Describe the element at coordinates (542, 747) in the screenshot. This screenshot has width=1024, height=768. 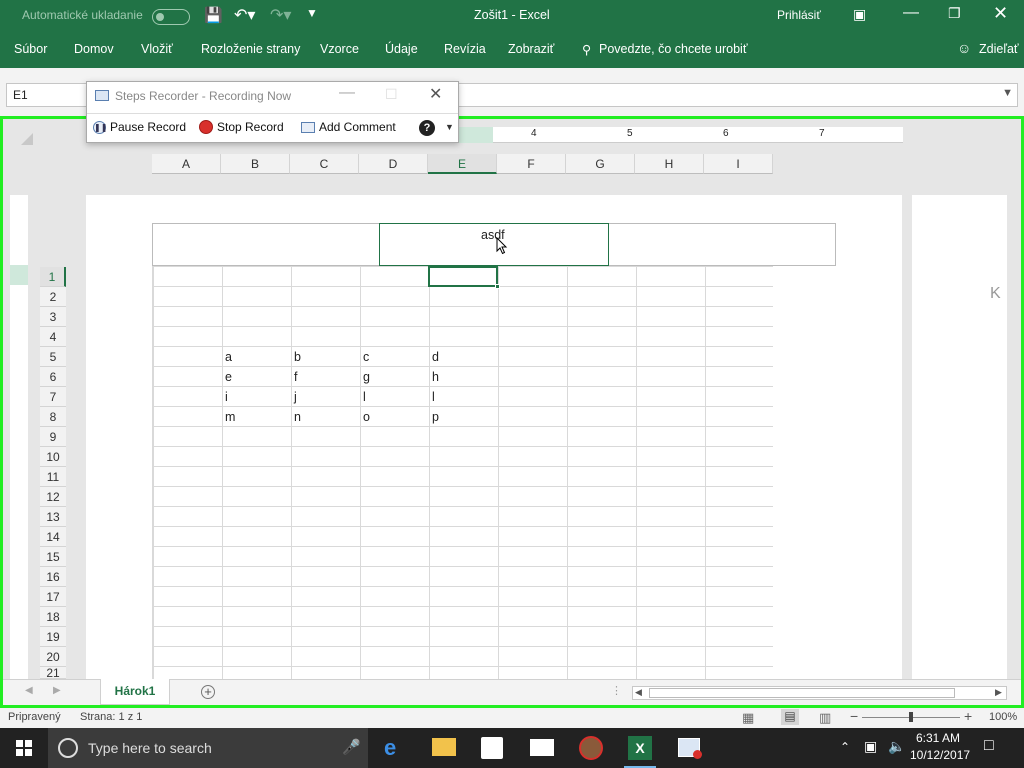
I see `mail-icon` at that location.